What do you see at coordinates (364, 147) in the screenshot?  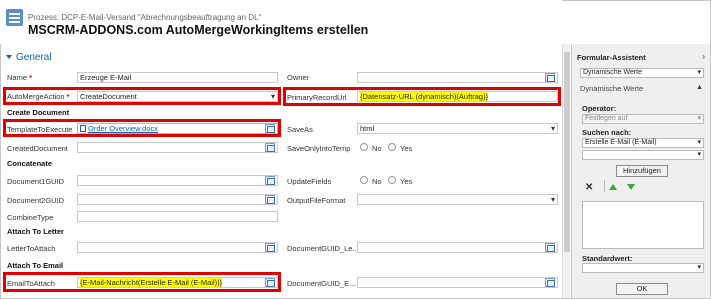 I see `save-only-into-temp-no-radio` at bounding box center [364, 147].